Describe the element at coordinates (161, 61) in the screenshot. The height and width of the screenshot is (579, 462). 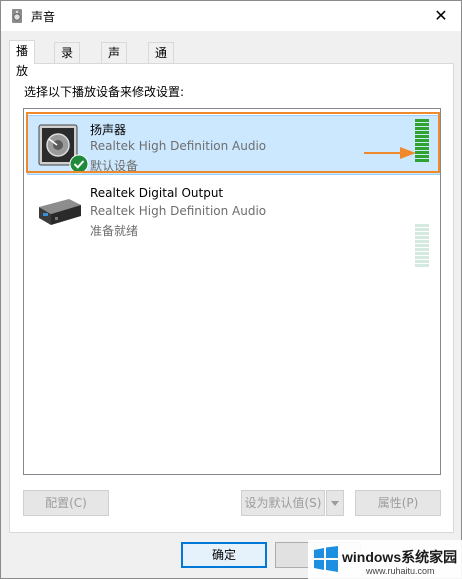
I see `tab-communications: 通信` at that location.